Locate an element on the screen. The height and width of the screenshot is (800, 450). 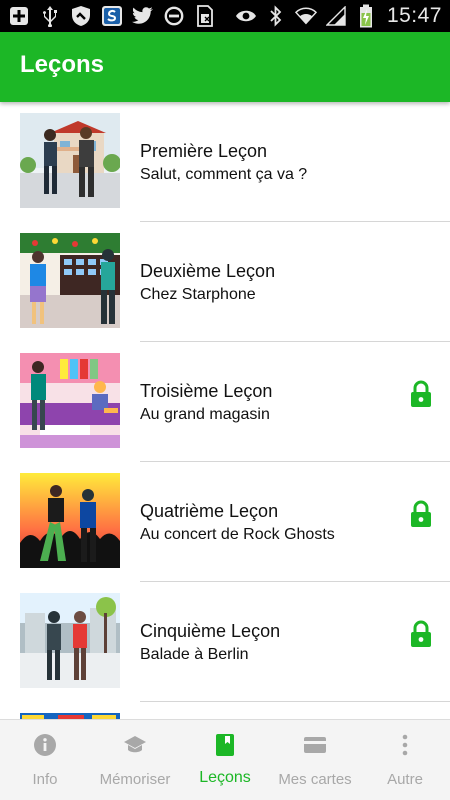
lesson-subtitle: Balade à Berlin is located at coordinates (194, 654).